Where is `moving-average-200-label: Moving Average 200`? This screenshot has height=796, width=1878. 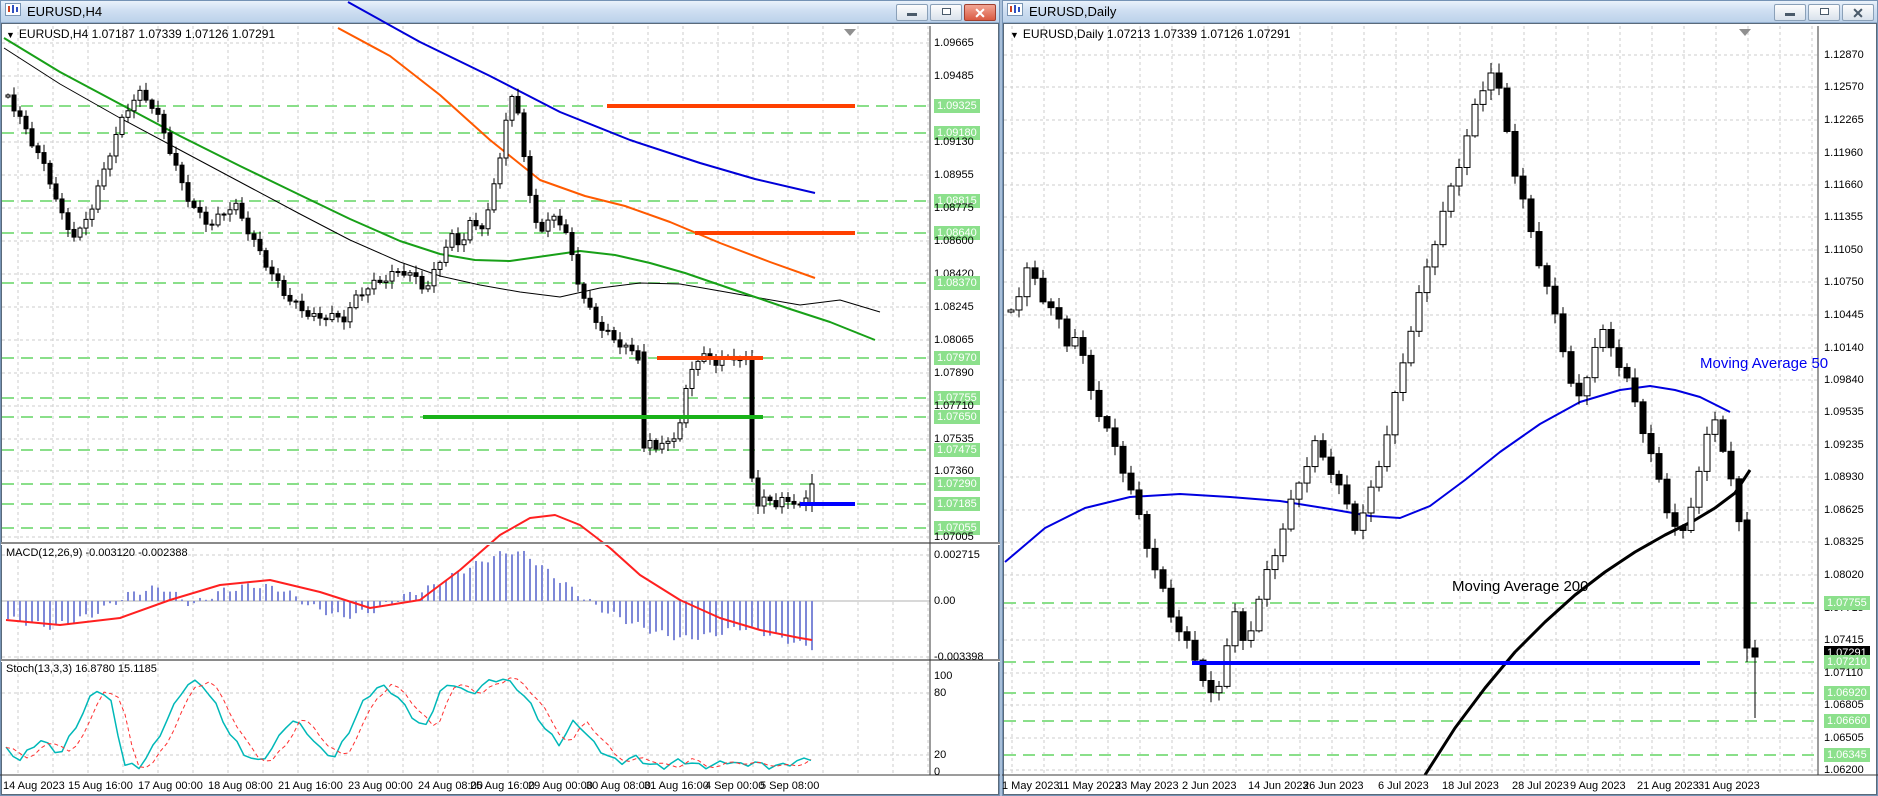
moving-average-200-label: Moving Average 200 is located at coordinates (1520, 586).